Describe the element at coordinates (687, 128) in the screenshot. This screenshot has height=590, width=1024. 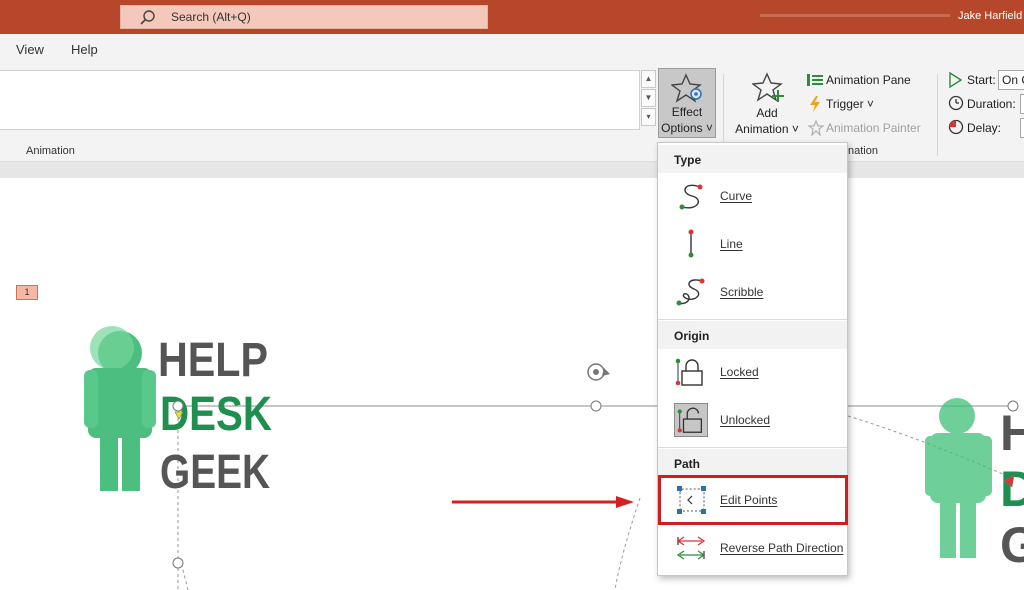
I see `effect-options-label-2: Options ˅` at that location.